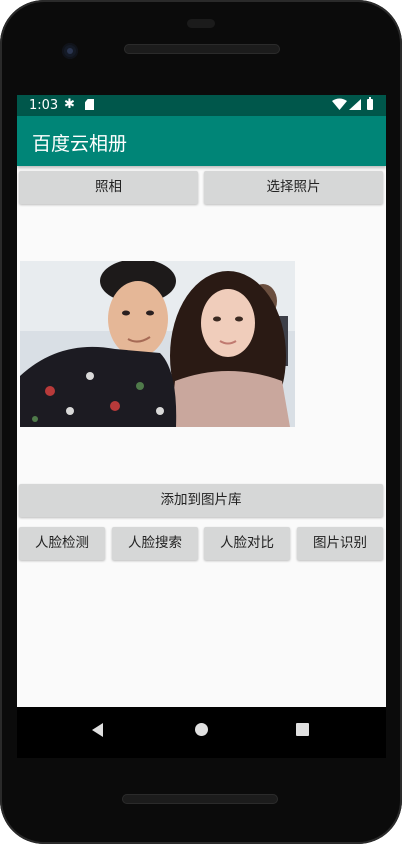  I want to click on earpiece-speaker, so click(202, 49).